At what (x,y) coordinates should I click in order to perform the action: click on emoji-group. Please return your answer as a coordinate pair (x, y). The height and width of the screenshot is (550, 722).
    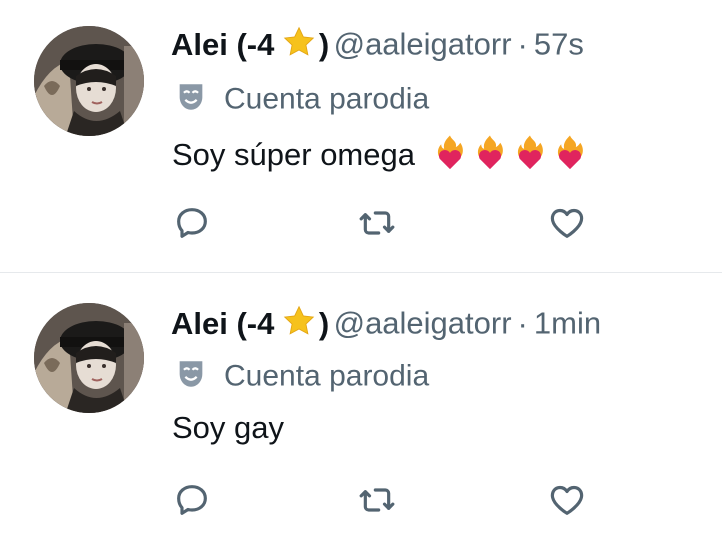
    Looking at the image, I should click on (512, 157).